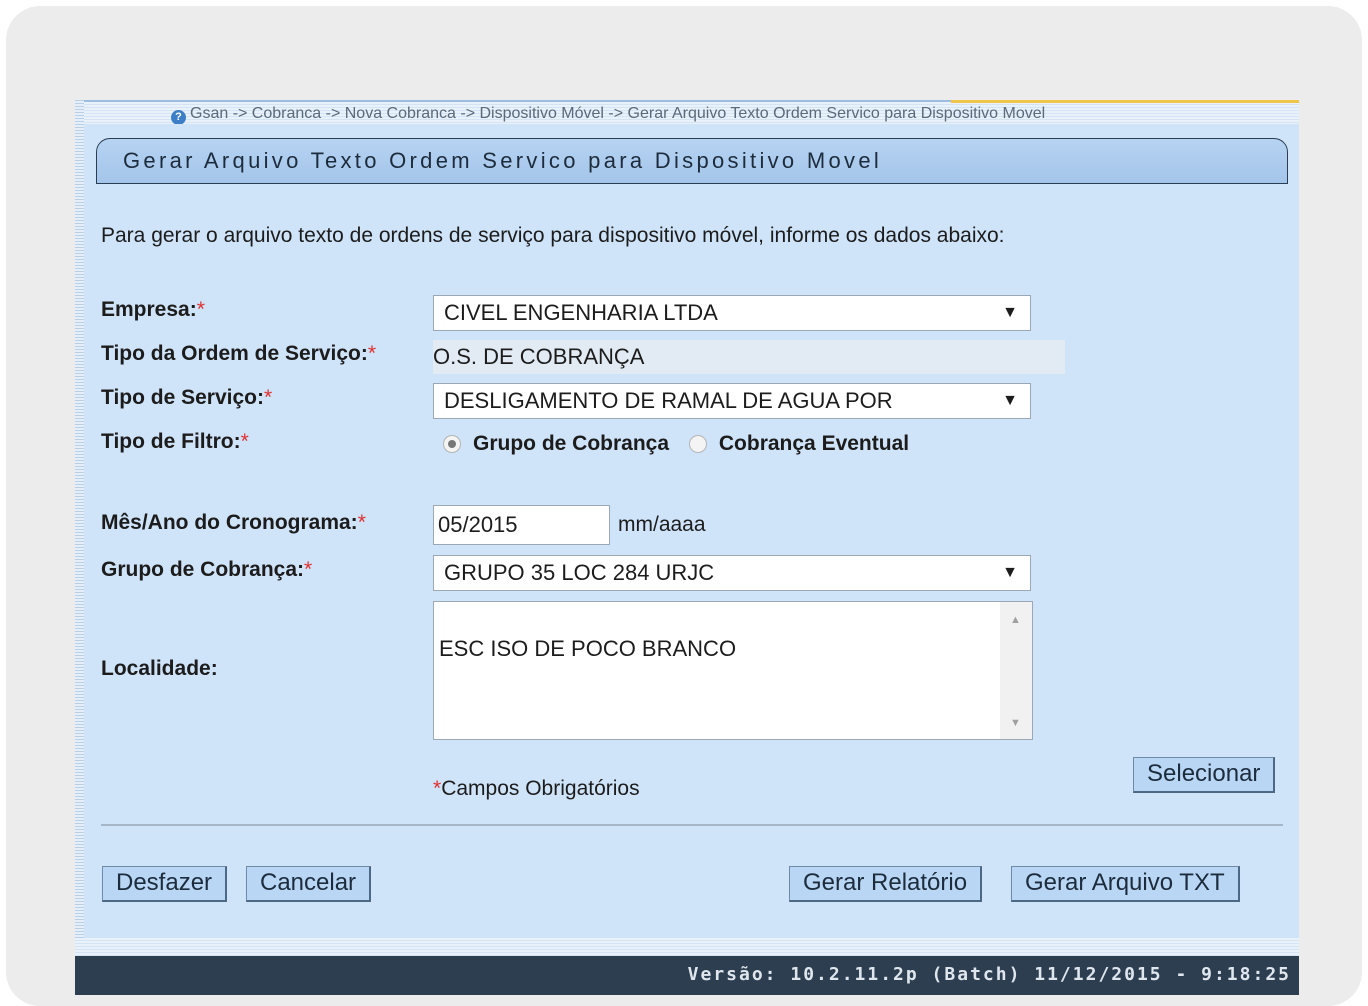 This screenshot has width=1368, height=1006. I want to click on localidade-label: Localidade:, so click(159, 668).